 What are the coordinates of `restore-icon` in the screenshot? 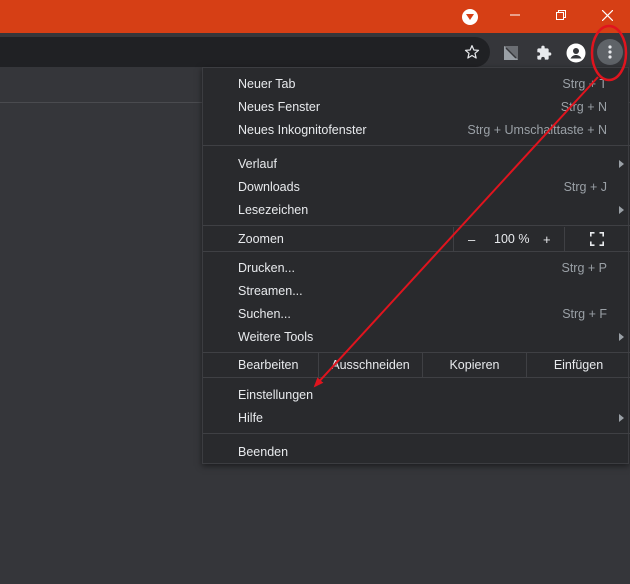 It's located at (561, 15).